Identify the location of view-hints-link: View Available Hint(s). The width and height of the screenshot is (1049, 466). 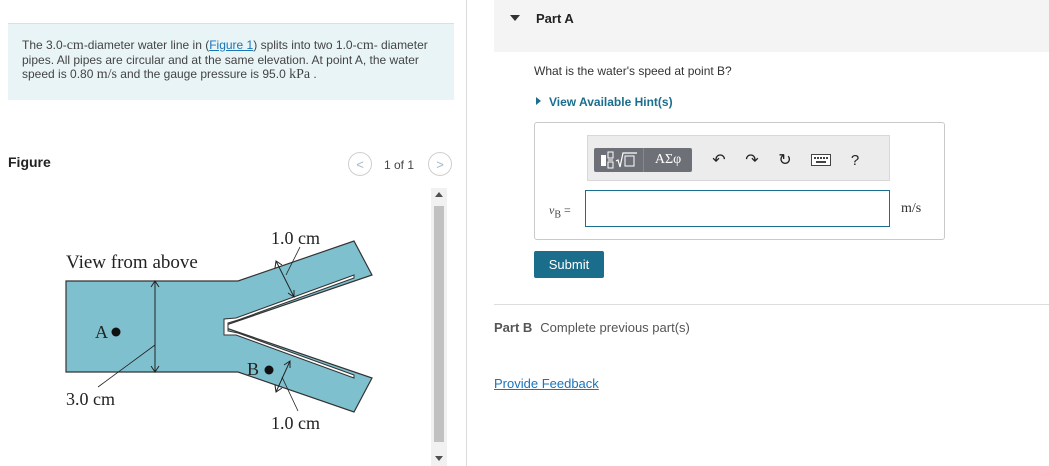
(604, 102).